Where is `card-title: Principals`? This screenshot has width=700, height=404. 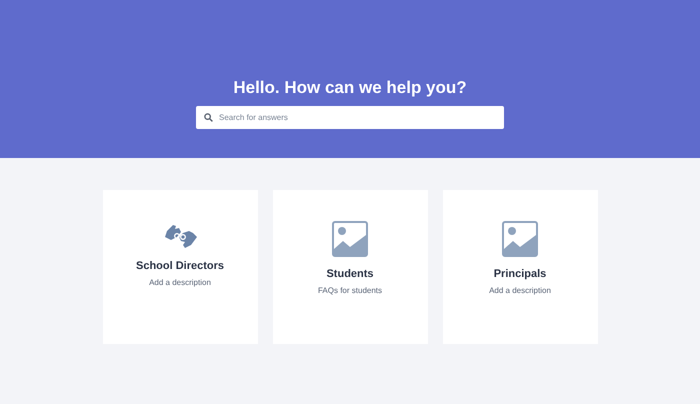
card-title: Principals is located at coordinates (520, 274).